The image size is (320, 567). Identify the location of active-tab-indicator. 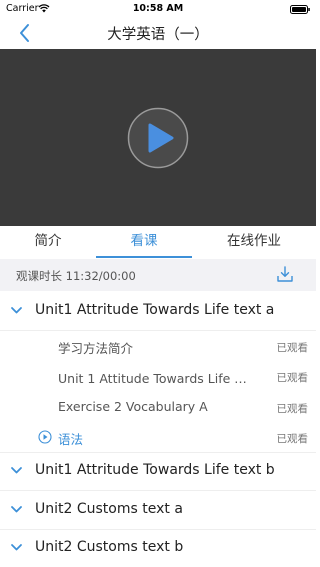
(144, 257).